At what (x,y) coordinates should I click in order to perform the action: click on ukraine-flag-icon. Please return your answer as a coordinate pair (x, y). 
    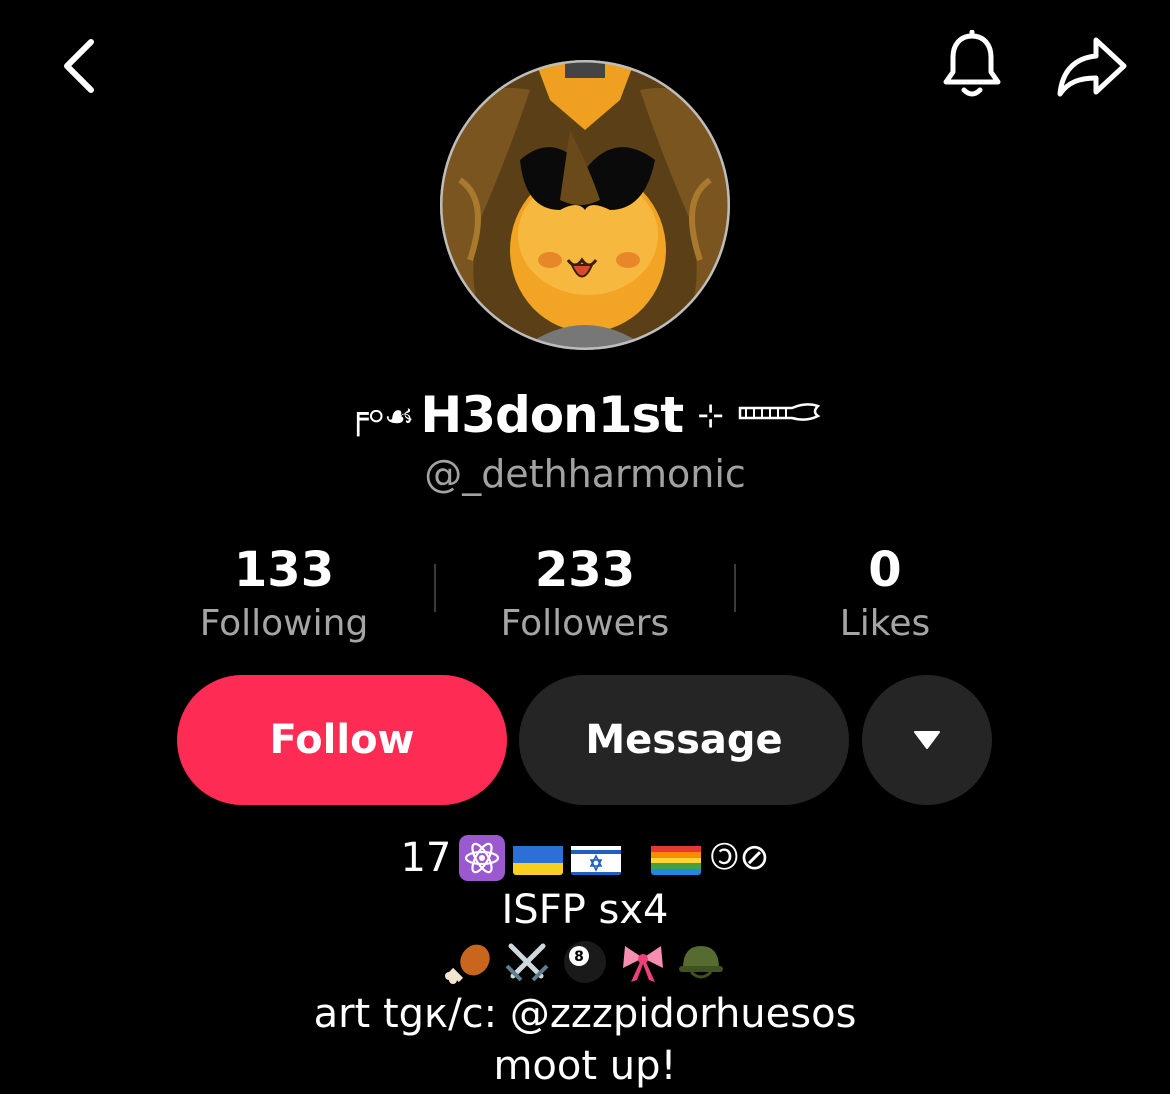
    Looking at the image, I should click on (538, 858).